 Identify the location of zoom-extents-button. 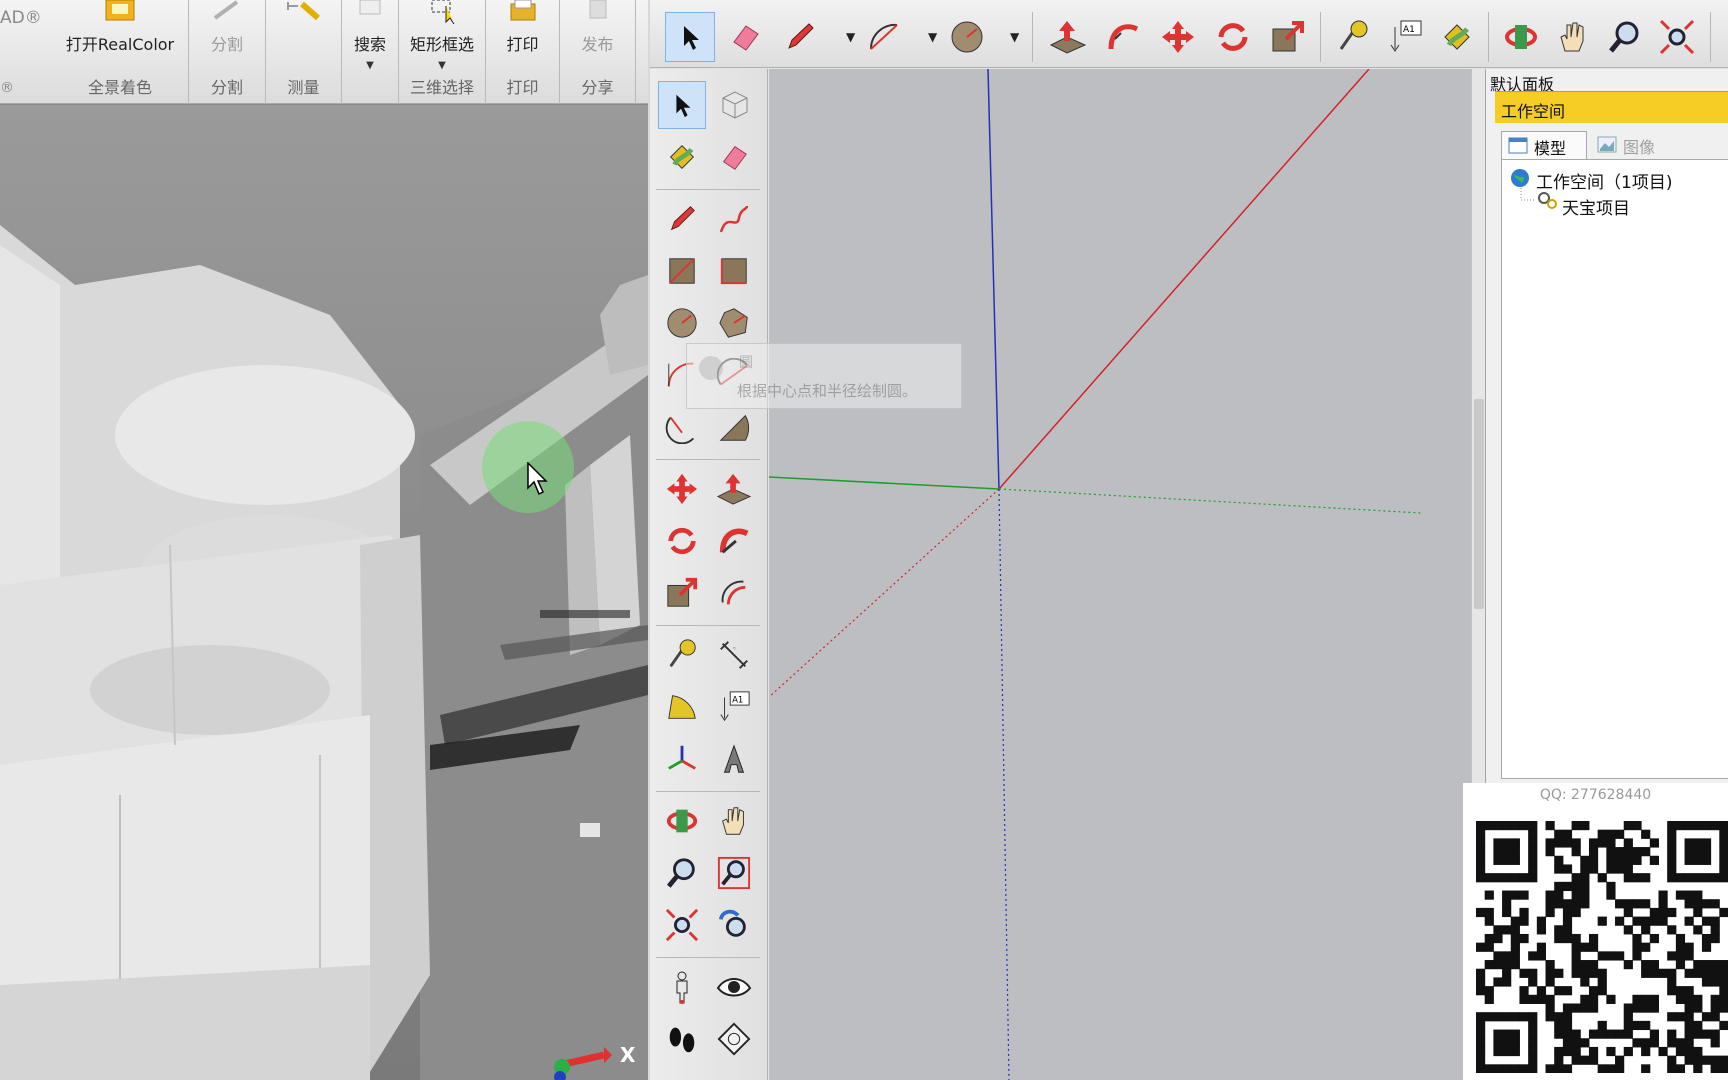
(682, 925).